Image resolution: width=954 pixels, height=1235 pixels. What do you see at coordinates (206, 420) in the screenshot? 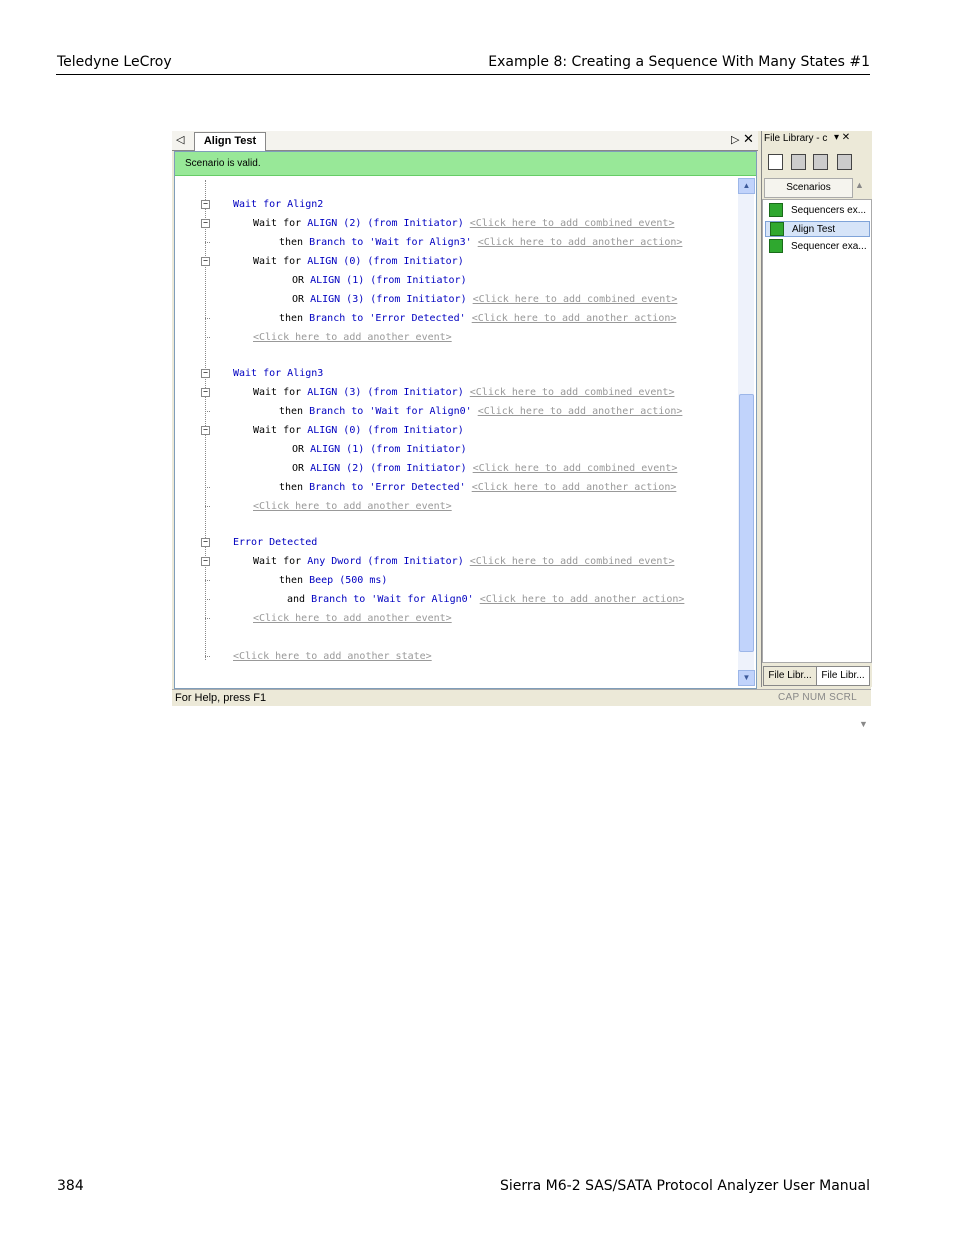
I see `tree-line` at bounding box center [206, 420].